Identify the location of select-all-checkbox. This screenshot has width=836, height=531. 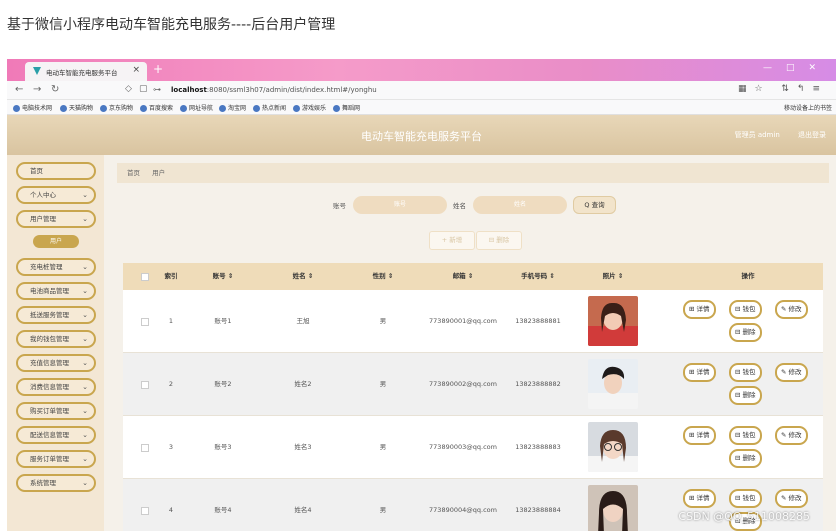
(145, 277).